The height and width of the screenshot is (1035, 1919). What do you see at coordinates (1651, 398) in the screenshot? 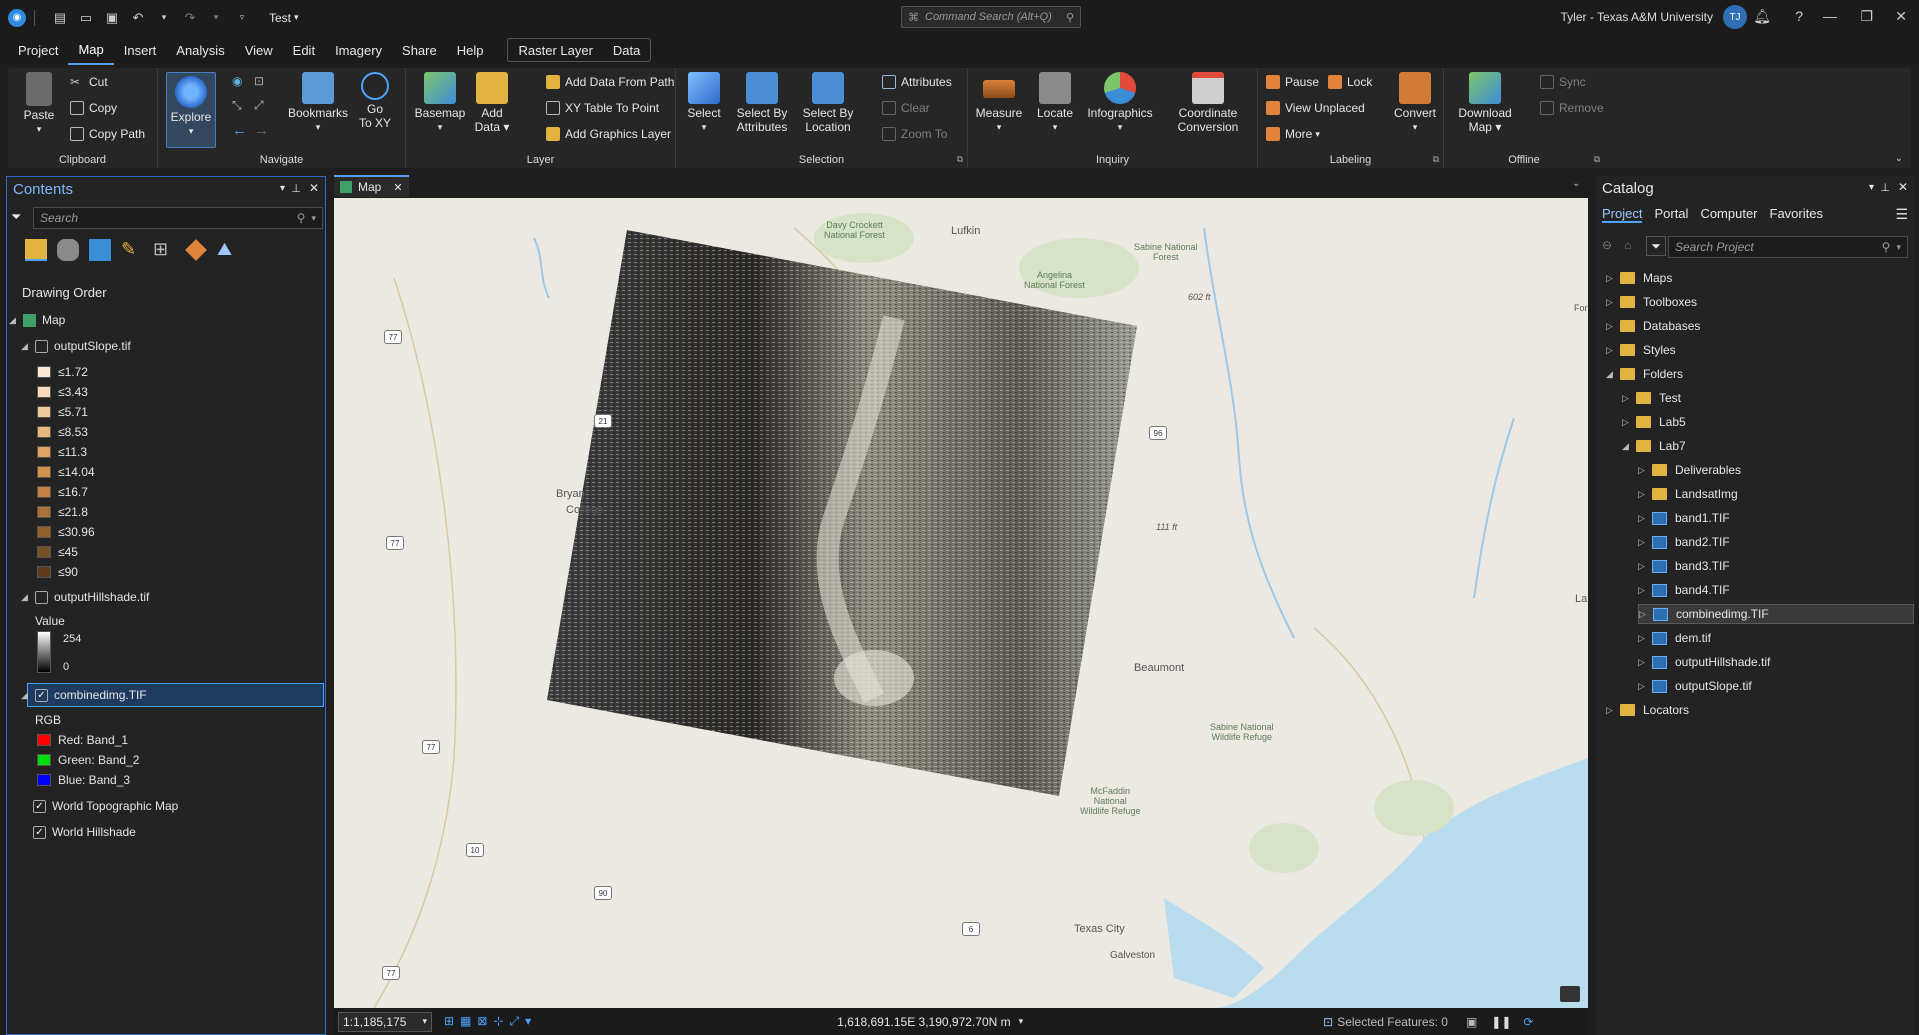
I see `catalog-item: ▷ Test` at bounding box center [1651, 398].